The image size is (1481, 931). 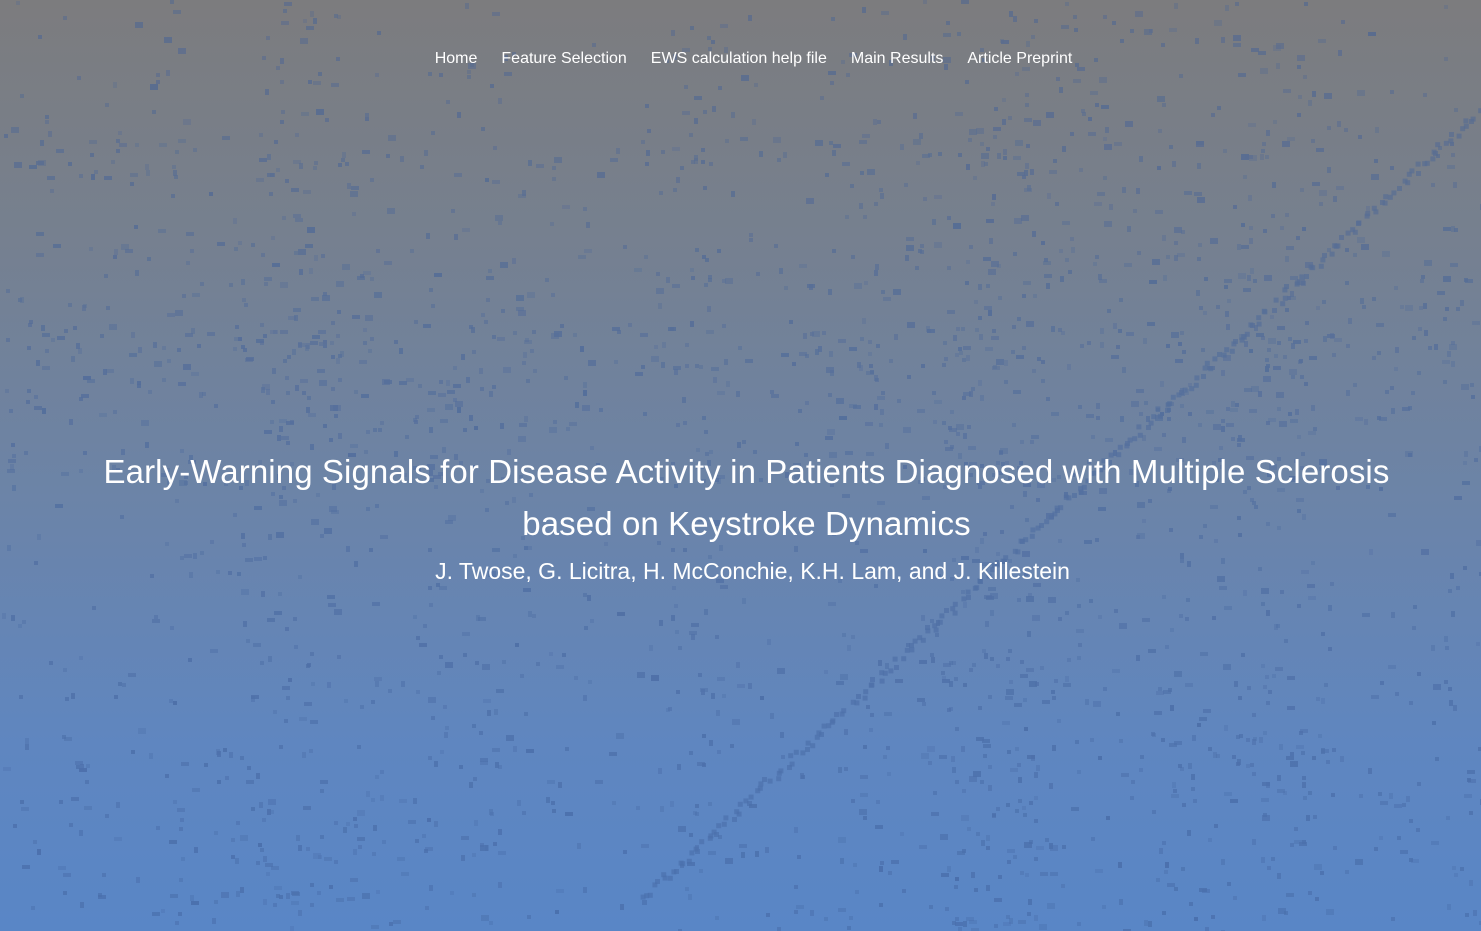 What do you see at coordinates (456, 59) in the screenshot?
I see `nav-home-link: Home` at bounding box center [456, 59].